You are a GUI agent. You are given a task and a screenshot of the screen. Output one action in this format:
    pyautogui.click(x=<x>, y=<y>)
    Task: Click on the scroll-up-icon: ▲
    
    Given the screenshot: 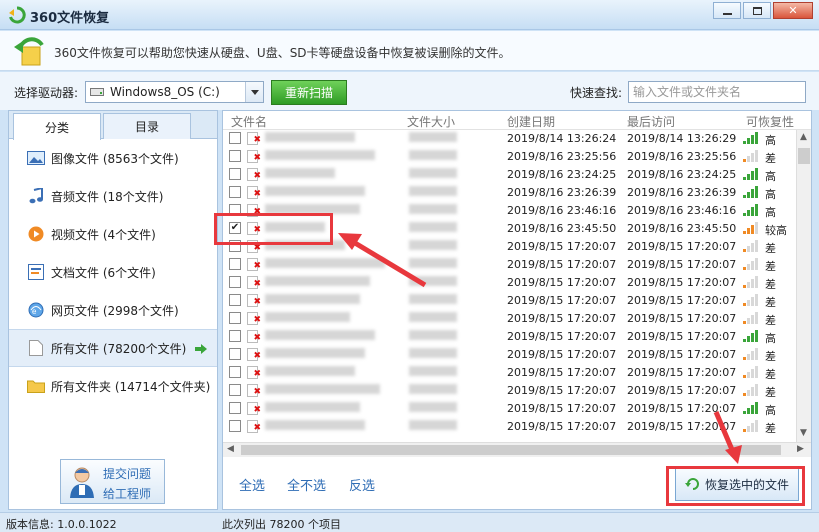 What is the action you would take?
    pyautogui.click(x=803, y=137)
    